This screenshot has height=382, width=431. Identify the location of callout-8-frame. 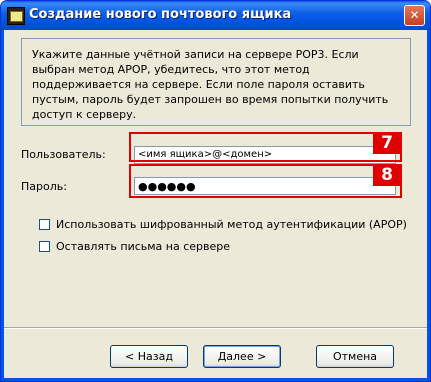
(265, 181).